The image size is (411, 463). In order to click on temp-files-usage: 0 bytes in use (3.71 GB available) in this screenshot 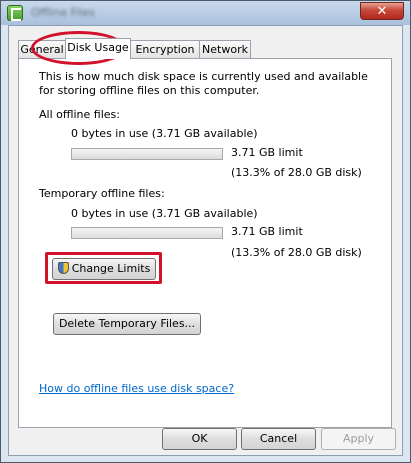, I will do `click(164, 213)`.